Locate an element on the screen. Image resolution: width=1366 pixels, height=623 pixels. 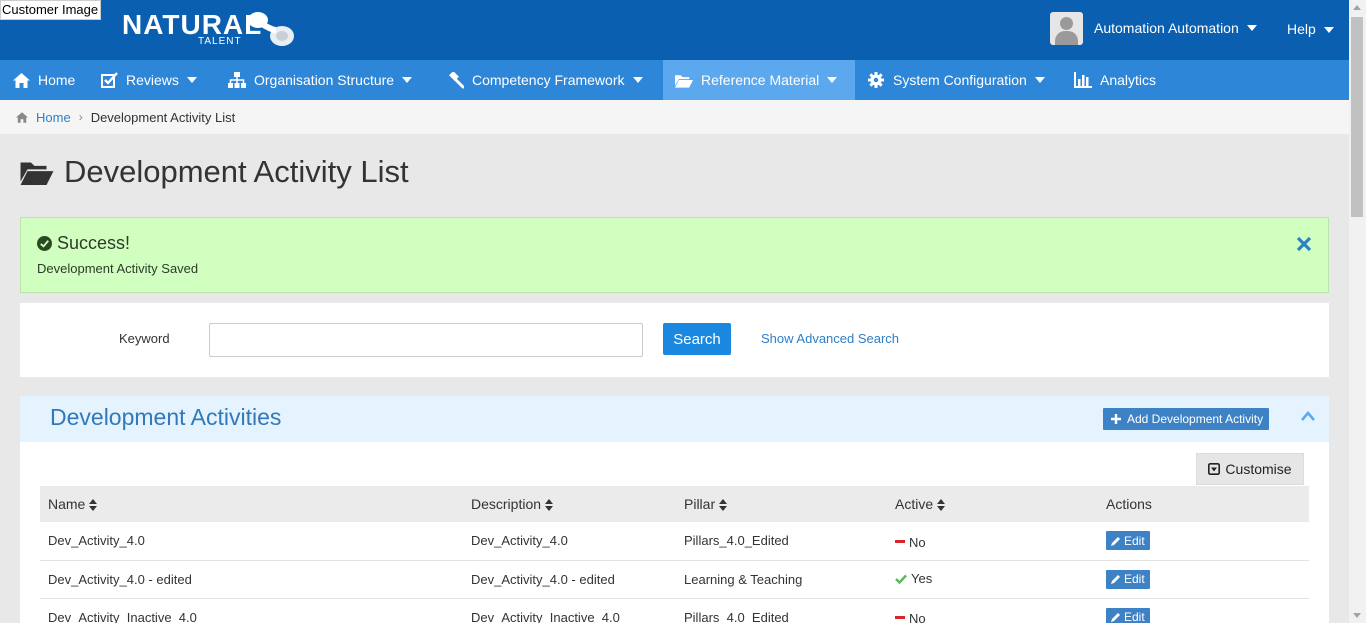
nav-item-analytics: Analytics is located at coordinates (1117, 80).